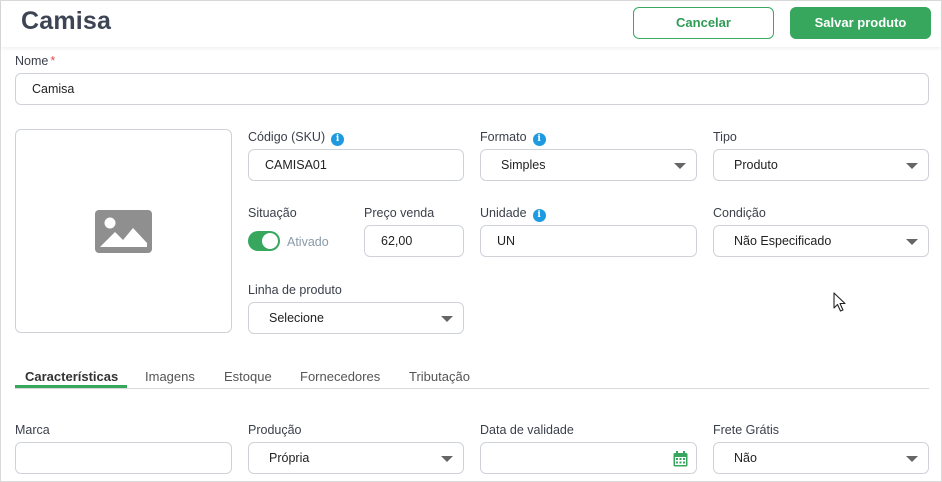 The width and height of the screenshot is (942, 482). What do you see at coordinates (275, 430) in the screenshot?
I see `producao-label: Produção` at bounding box center [275, 430].